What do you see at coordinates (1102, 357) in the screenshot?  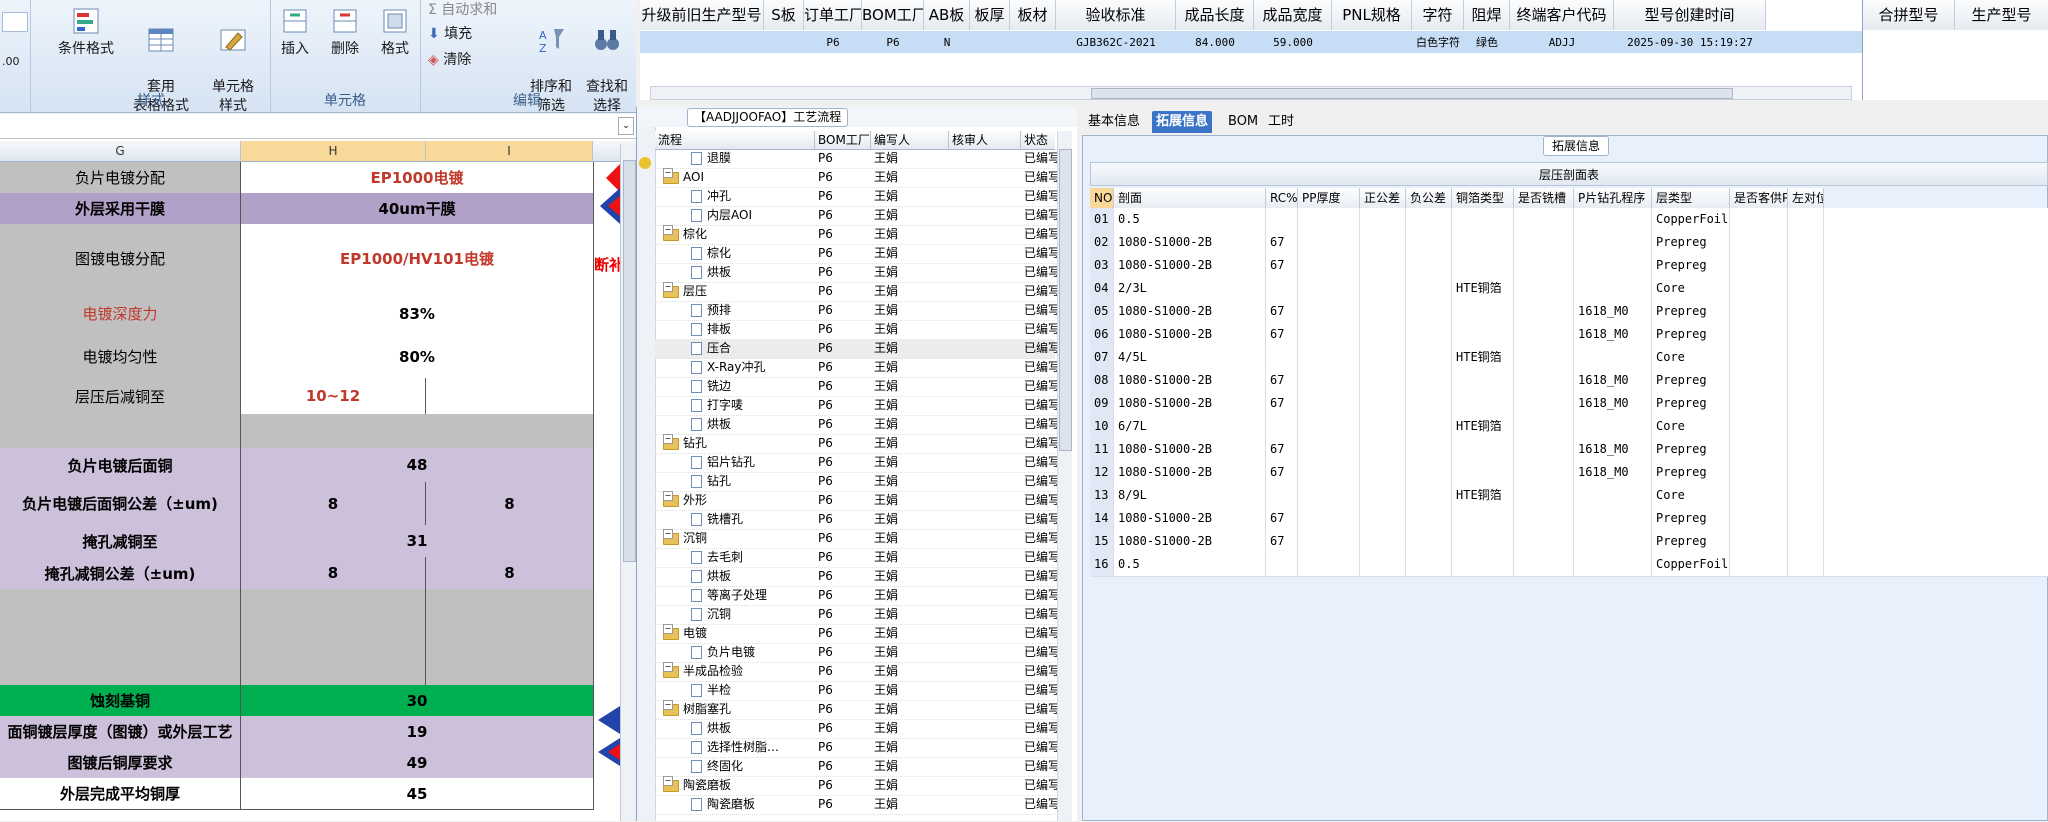 I see `lam-cell-no: 07` at bounding box center [1102, 357].